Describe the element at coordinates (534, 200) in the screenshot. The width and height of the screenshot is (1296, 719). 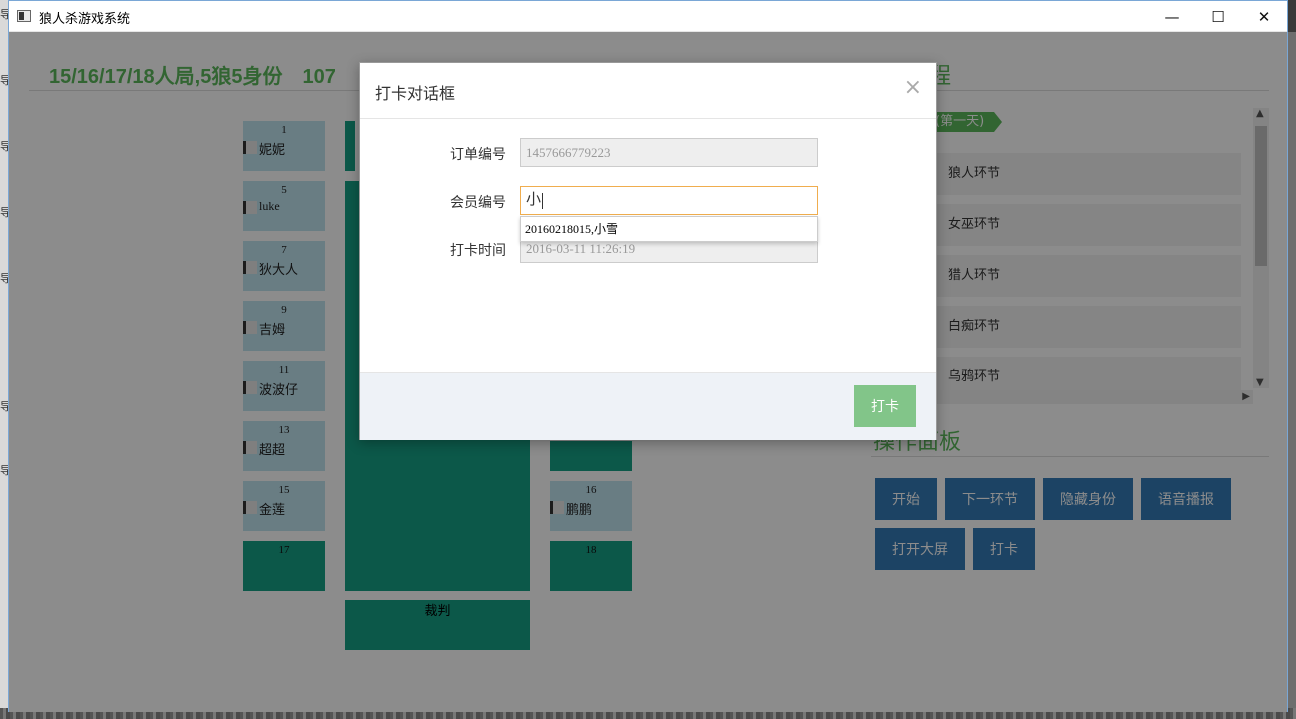
I see `member-number-value: 小` at that location.